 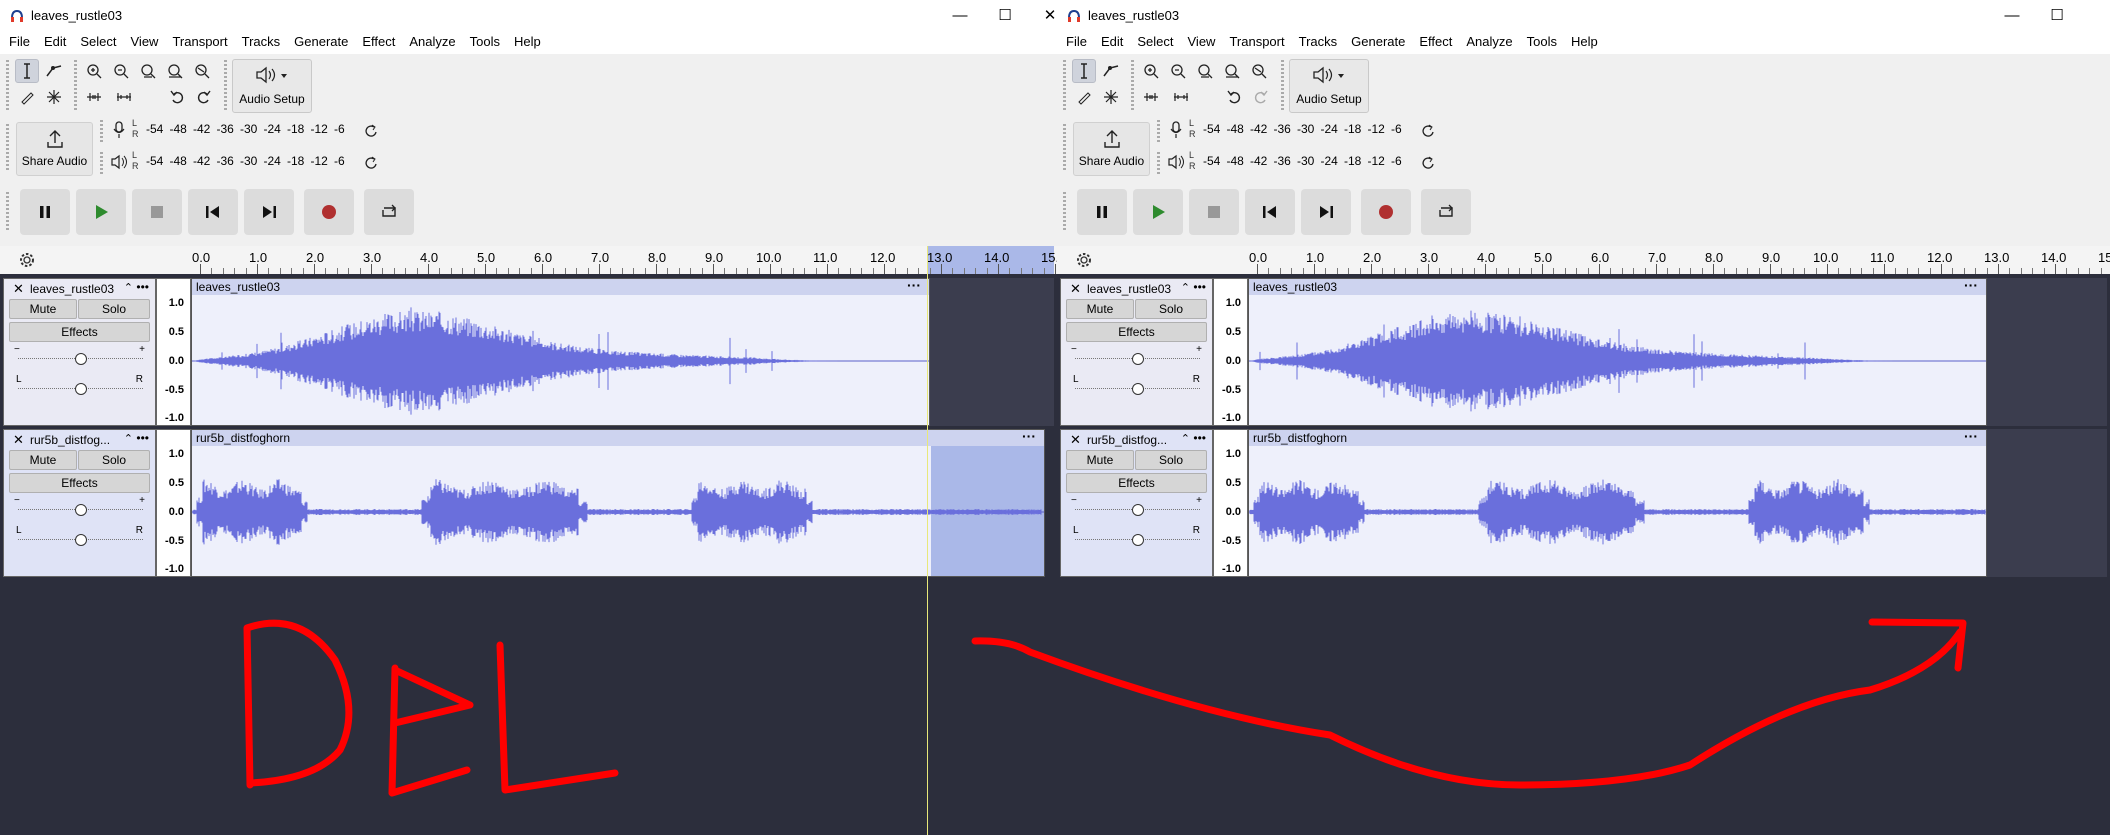 I want to click on menu-analyze: Analyze, so click(x=432, y=42).